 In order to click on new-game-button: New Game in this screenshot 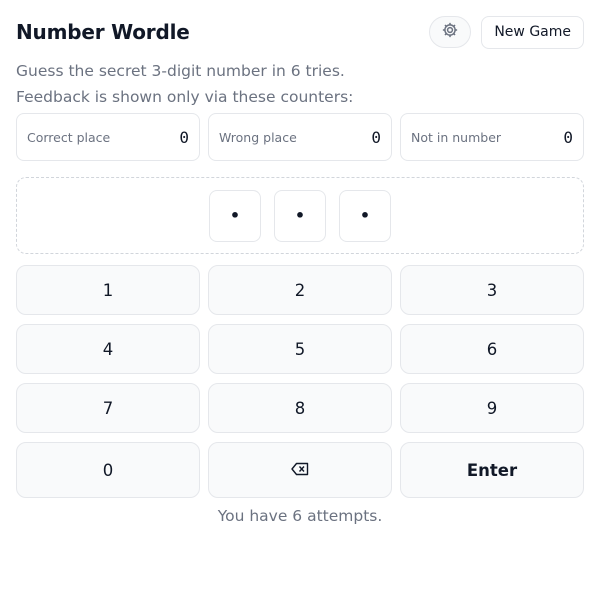, I will do `click(532, 32)`.